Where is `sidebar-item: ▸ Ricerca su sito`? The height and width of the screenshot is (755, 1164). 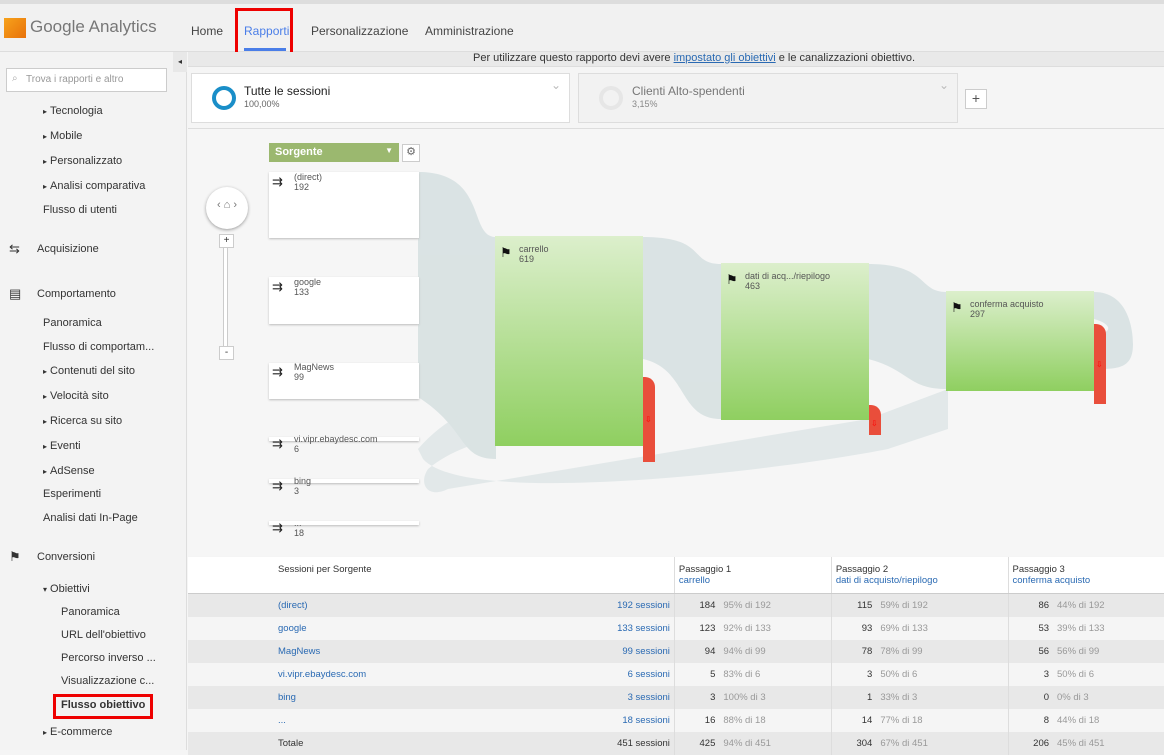 sidebar-item: ▸ Ricerca su sito is located at coordinates (82, 421).